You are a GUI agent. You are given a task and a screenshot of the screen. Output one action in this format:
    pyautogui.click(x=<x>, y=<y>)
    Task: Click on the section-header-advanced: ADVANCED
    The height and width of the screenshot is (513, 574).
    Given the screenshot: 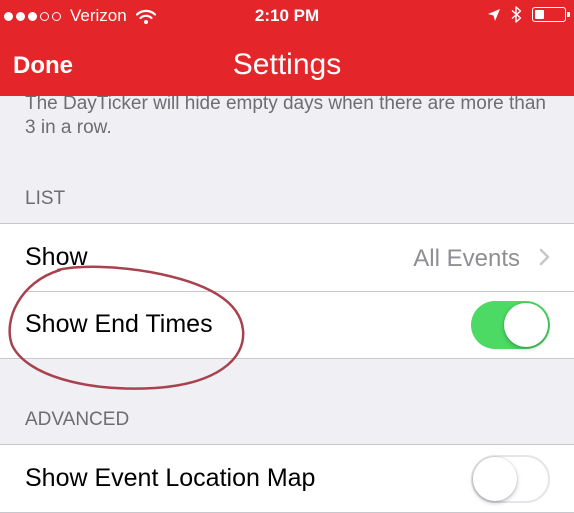 What is the action you would take?
    pyautogui.click(x=77, y=419)
    